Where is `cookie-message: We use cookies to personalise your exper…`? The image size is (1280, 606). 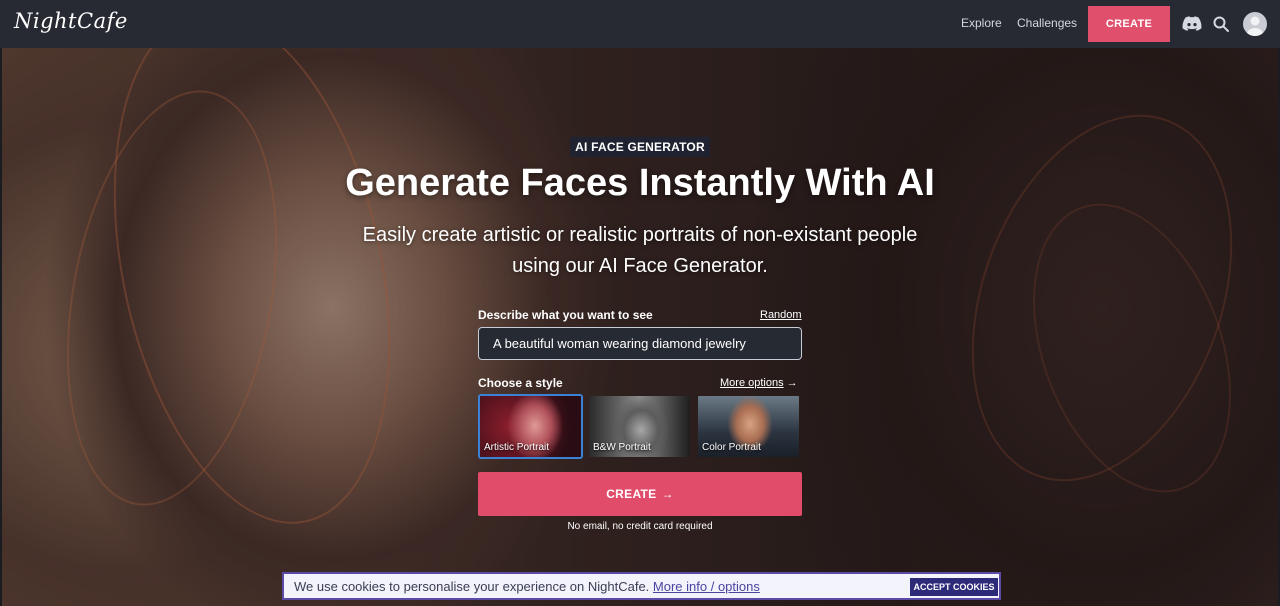
cookie-message: We use cookies to personalise your exper… is located at coordinates (472, 586).